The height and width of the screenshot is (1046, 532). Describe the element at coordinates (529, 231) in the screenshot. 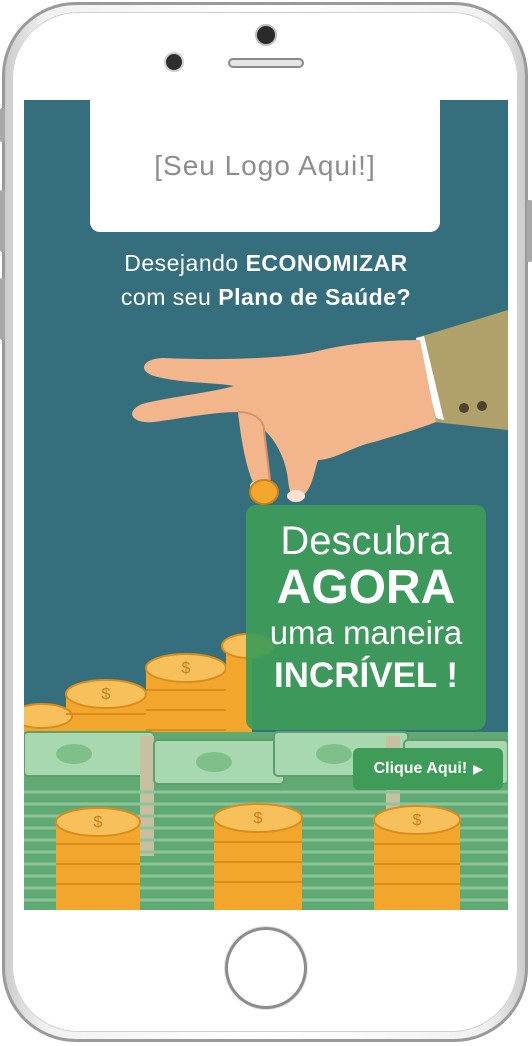

I see `power-button` at that location.